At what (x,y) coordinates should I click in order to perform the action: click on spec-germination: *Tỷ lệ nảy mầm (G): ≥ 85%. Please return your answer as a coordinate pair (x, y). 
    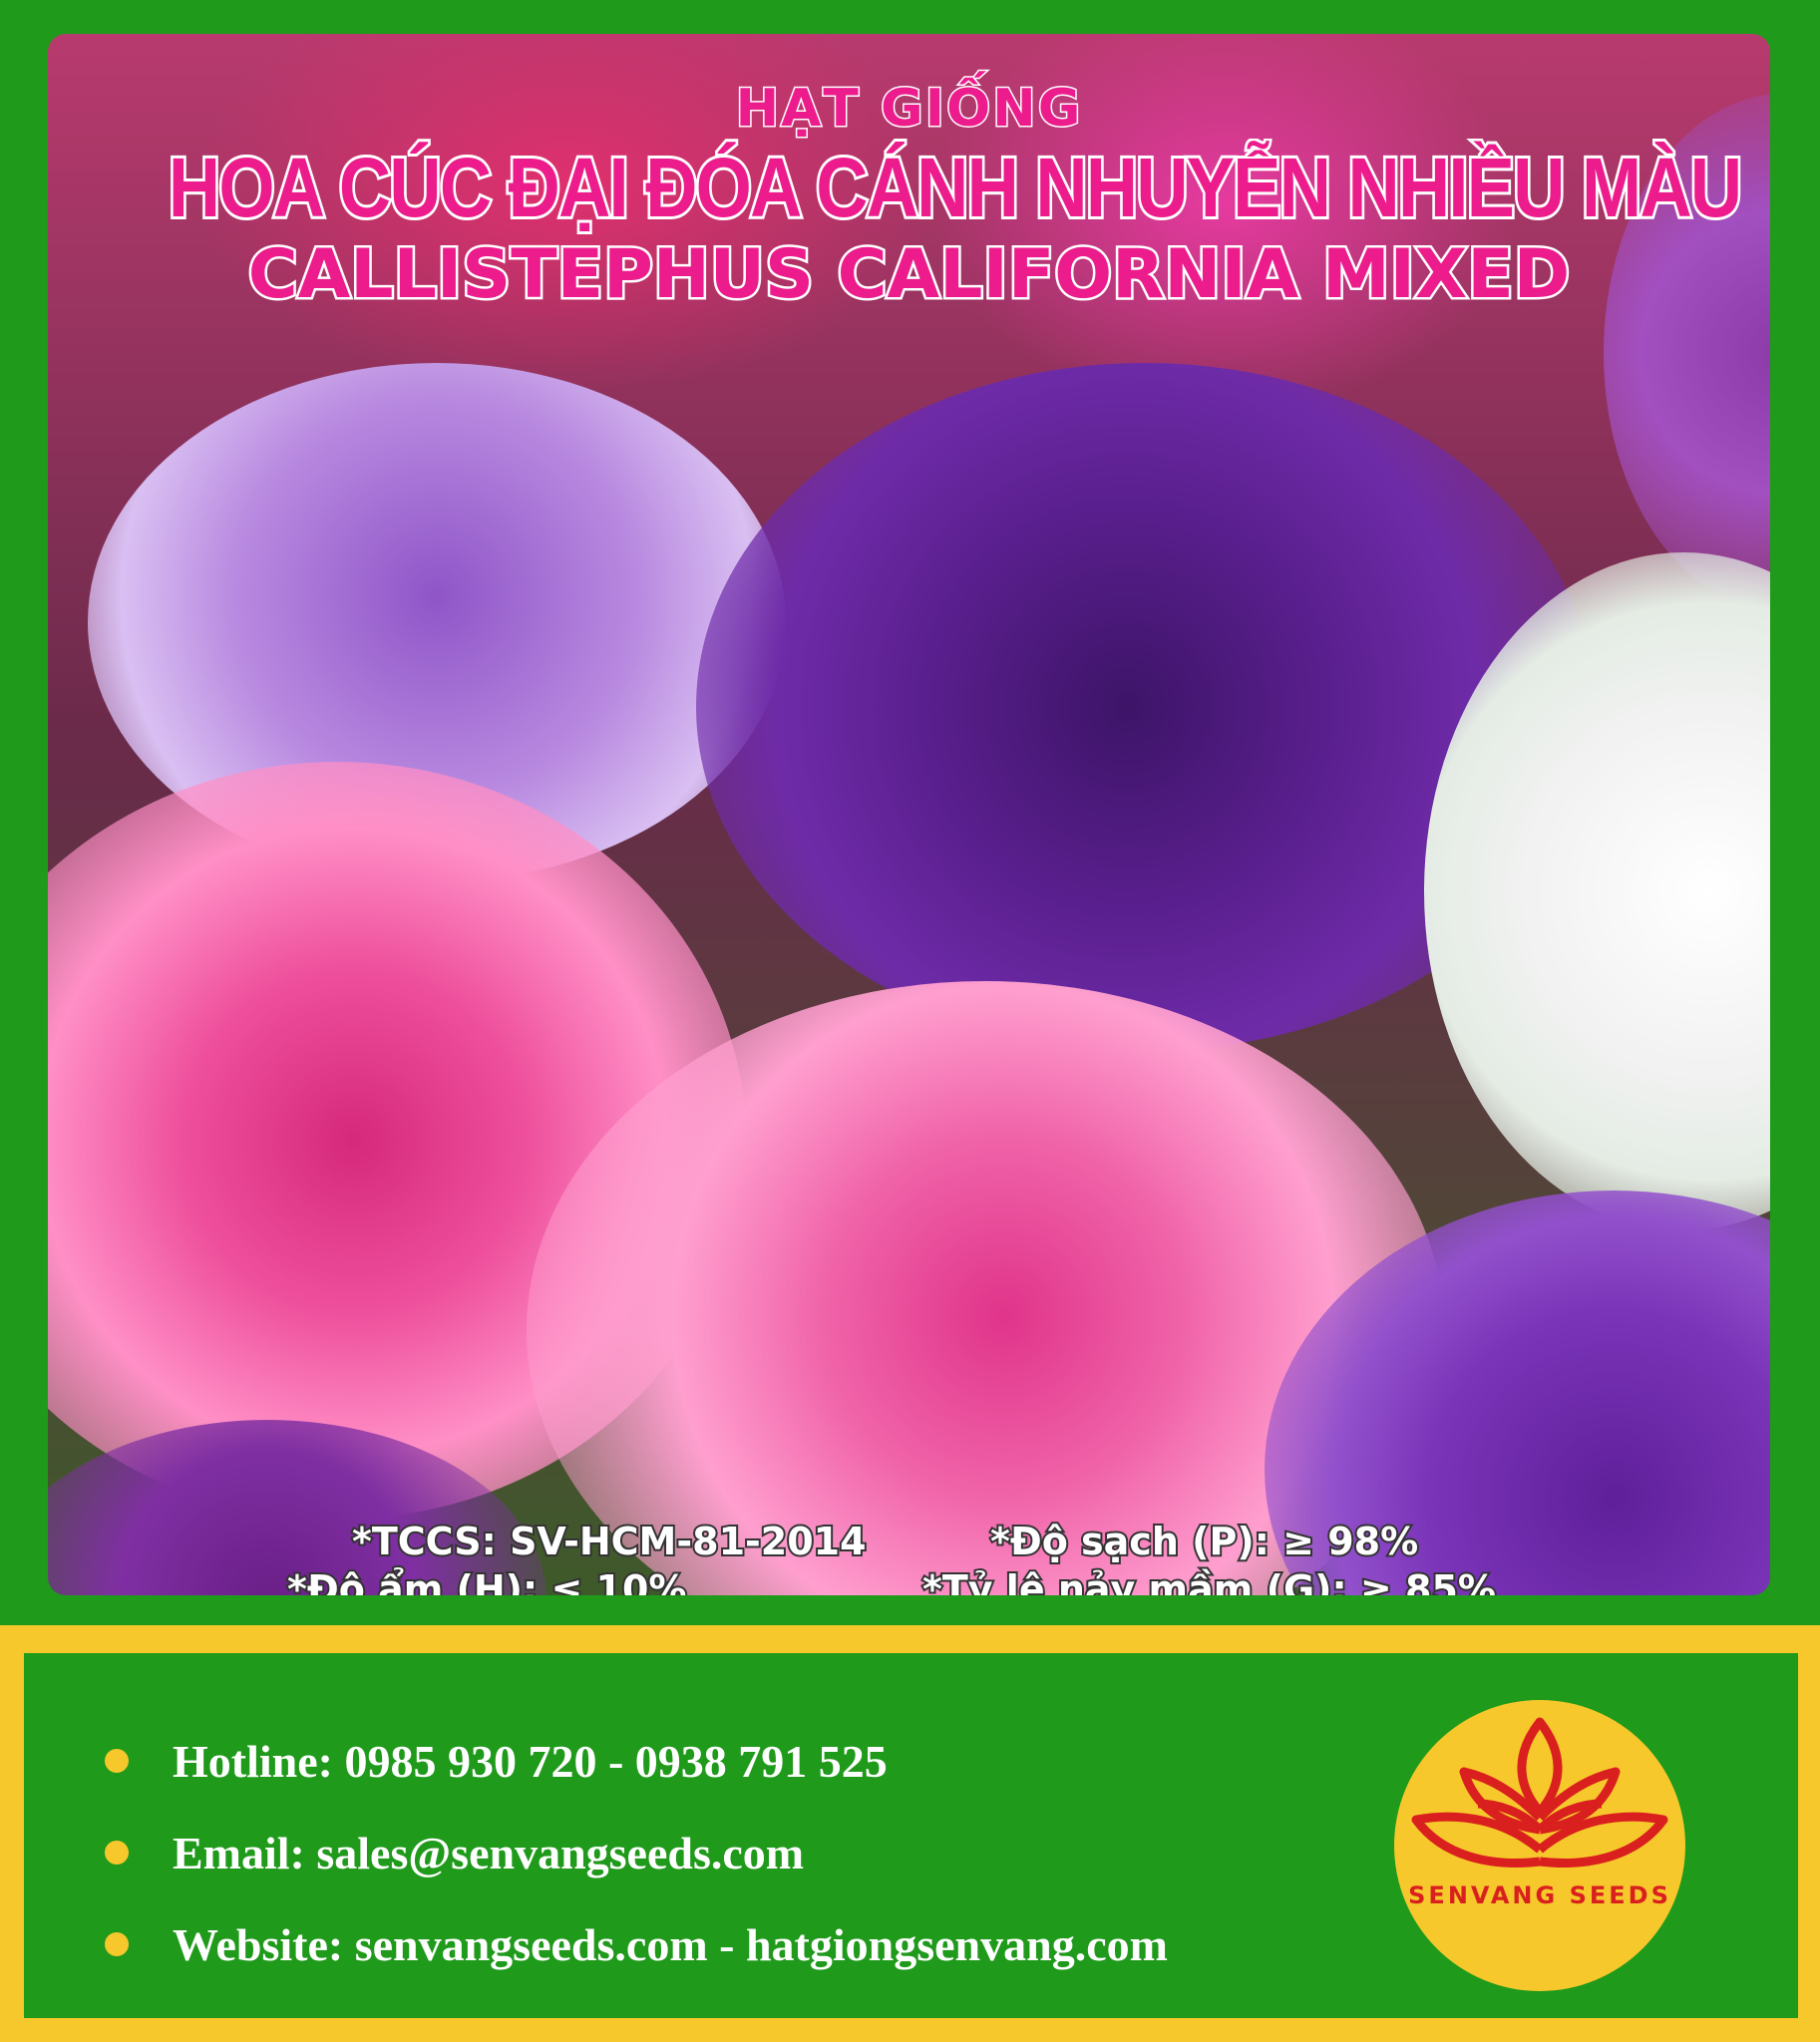
    Looking at the image, I should click on (1209, 1580).